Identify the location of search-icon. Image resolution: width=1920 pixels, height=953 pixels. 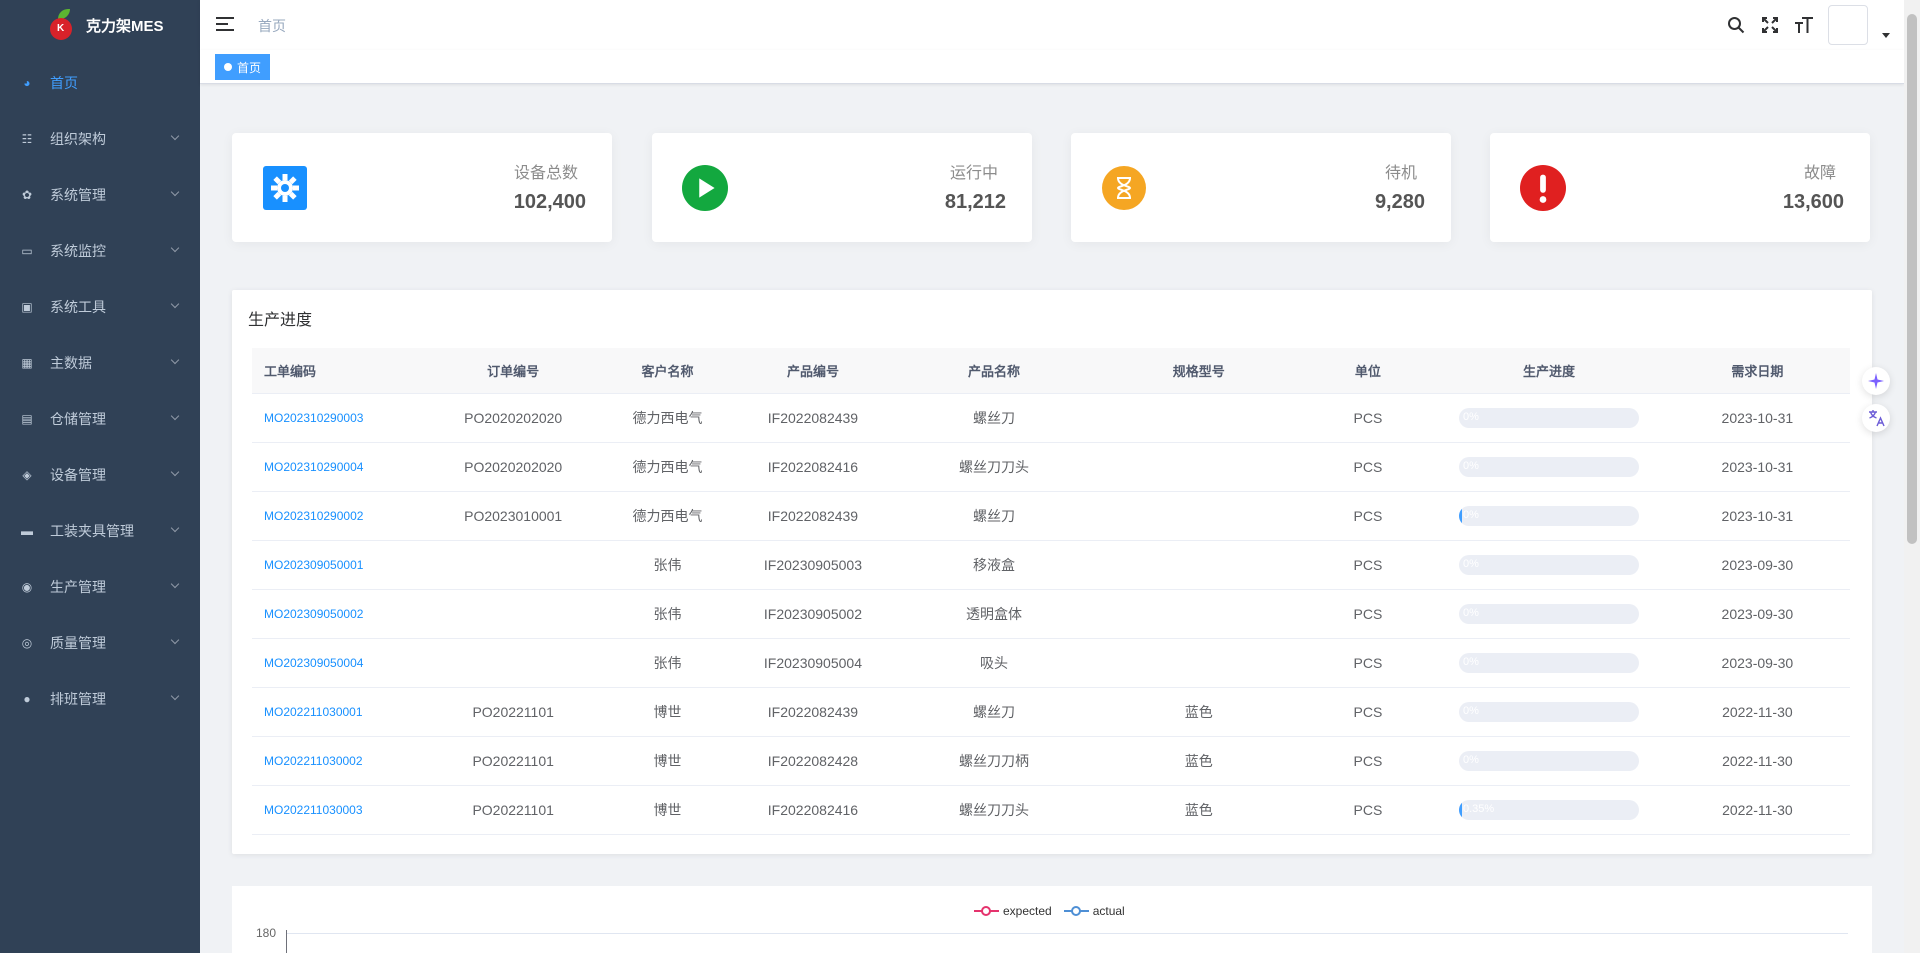
(1736, 25).